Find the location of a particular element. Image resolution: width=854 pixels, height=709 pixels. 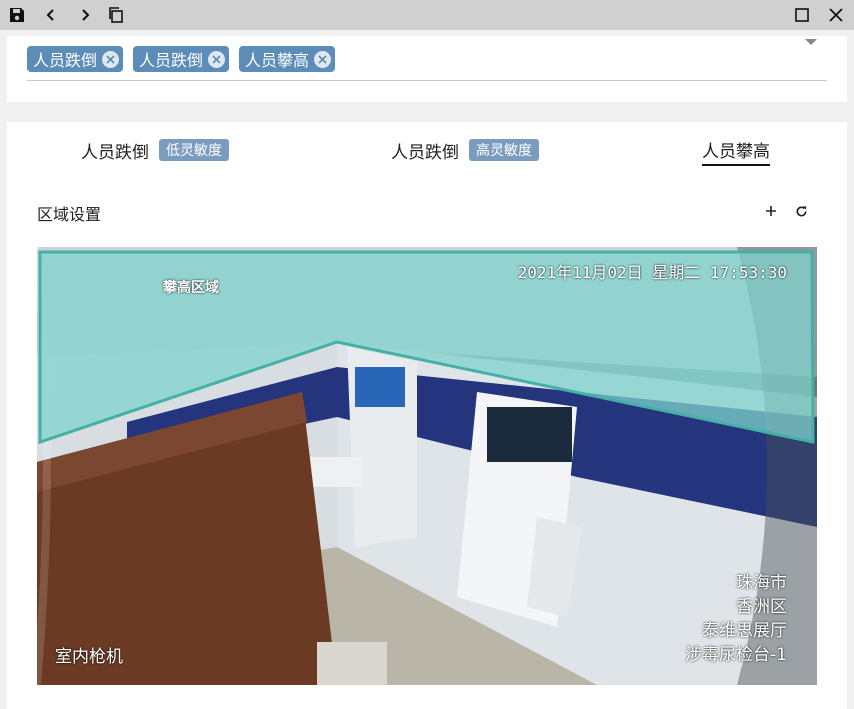

refresh-icon is located at coordinates (801, 211).